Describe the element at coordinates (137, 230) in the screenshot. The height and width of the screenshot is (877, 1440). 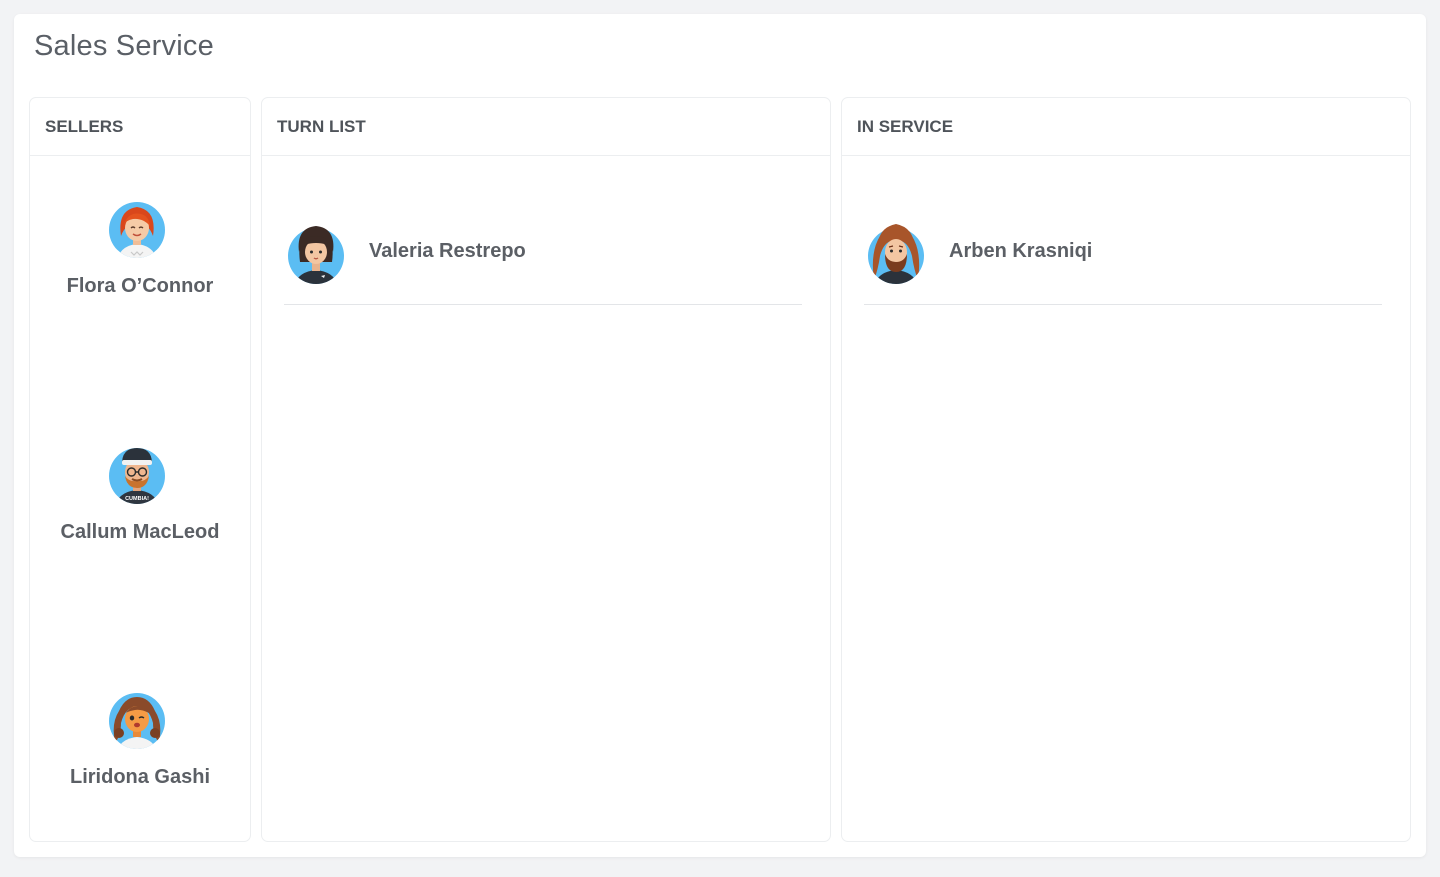
I see `woman-red-hair-avatar-icon` at that location.